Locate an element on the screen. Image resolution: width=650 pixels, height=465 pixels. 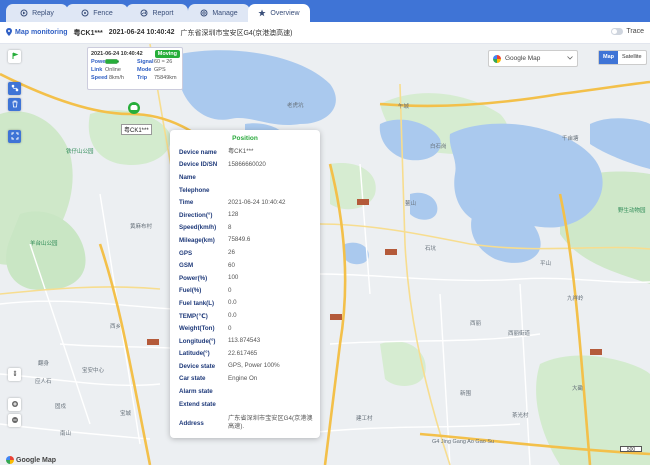
place-label: 翻身 is located at coordinates (44, 364).